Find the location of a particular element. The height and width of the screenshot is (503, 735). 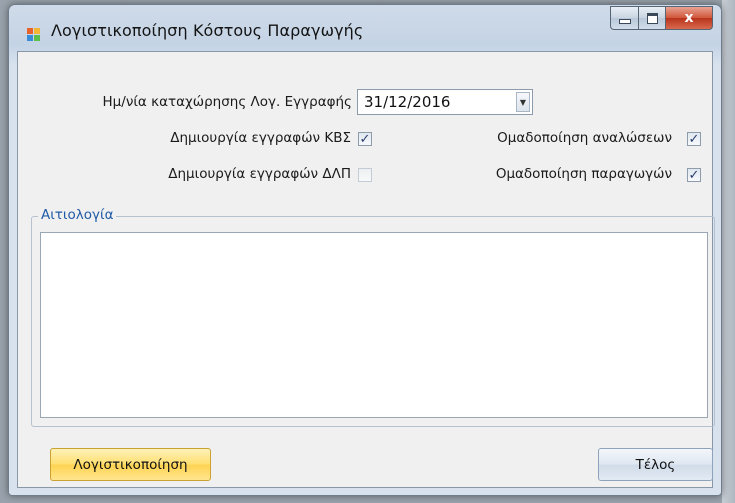

app-grid-icon is located at coordinates (34, 35).